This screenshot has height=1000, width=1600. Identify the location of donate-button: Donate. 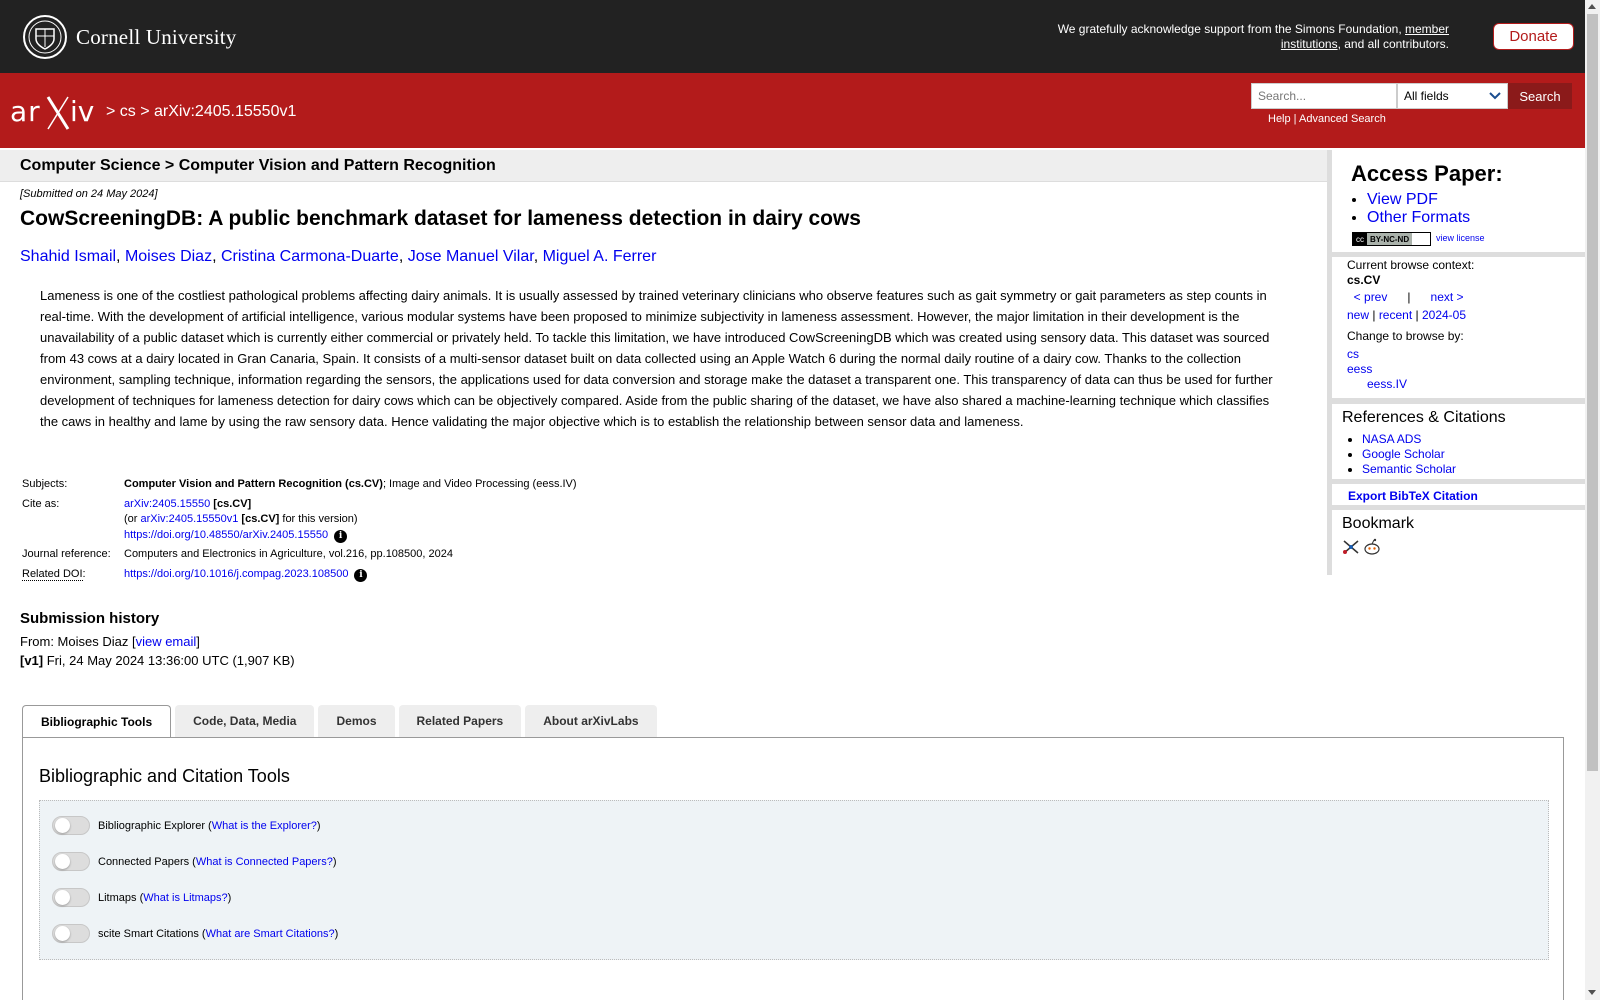
(1533, 36).